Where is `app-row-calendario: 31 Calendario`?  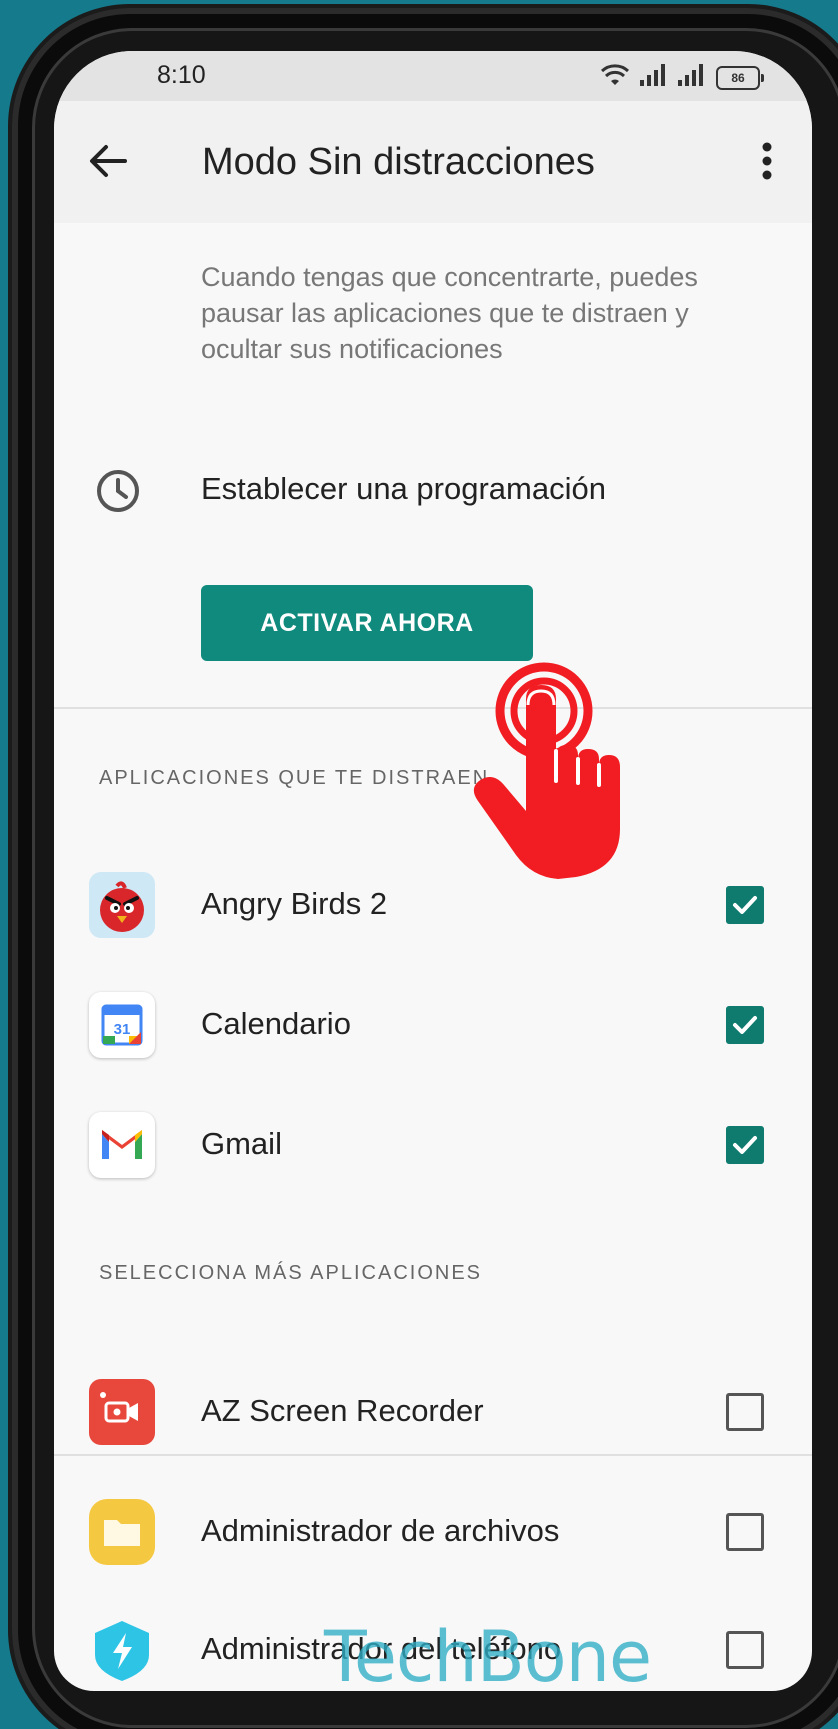 app-row-calendario: 31 Calendario is located at coordinates (433, 1026).